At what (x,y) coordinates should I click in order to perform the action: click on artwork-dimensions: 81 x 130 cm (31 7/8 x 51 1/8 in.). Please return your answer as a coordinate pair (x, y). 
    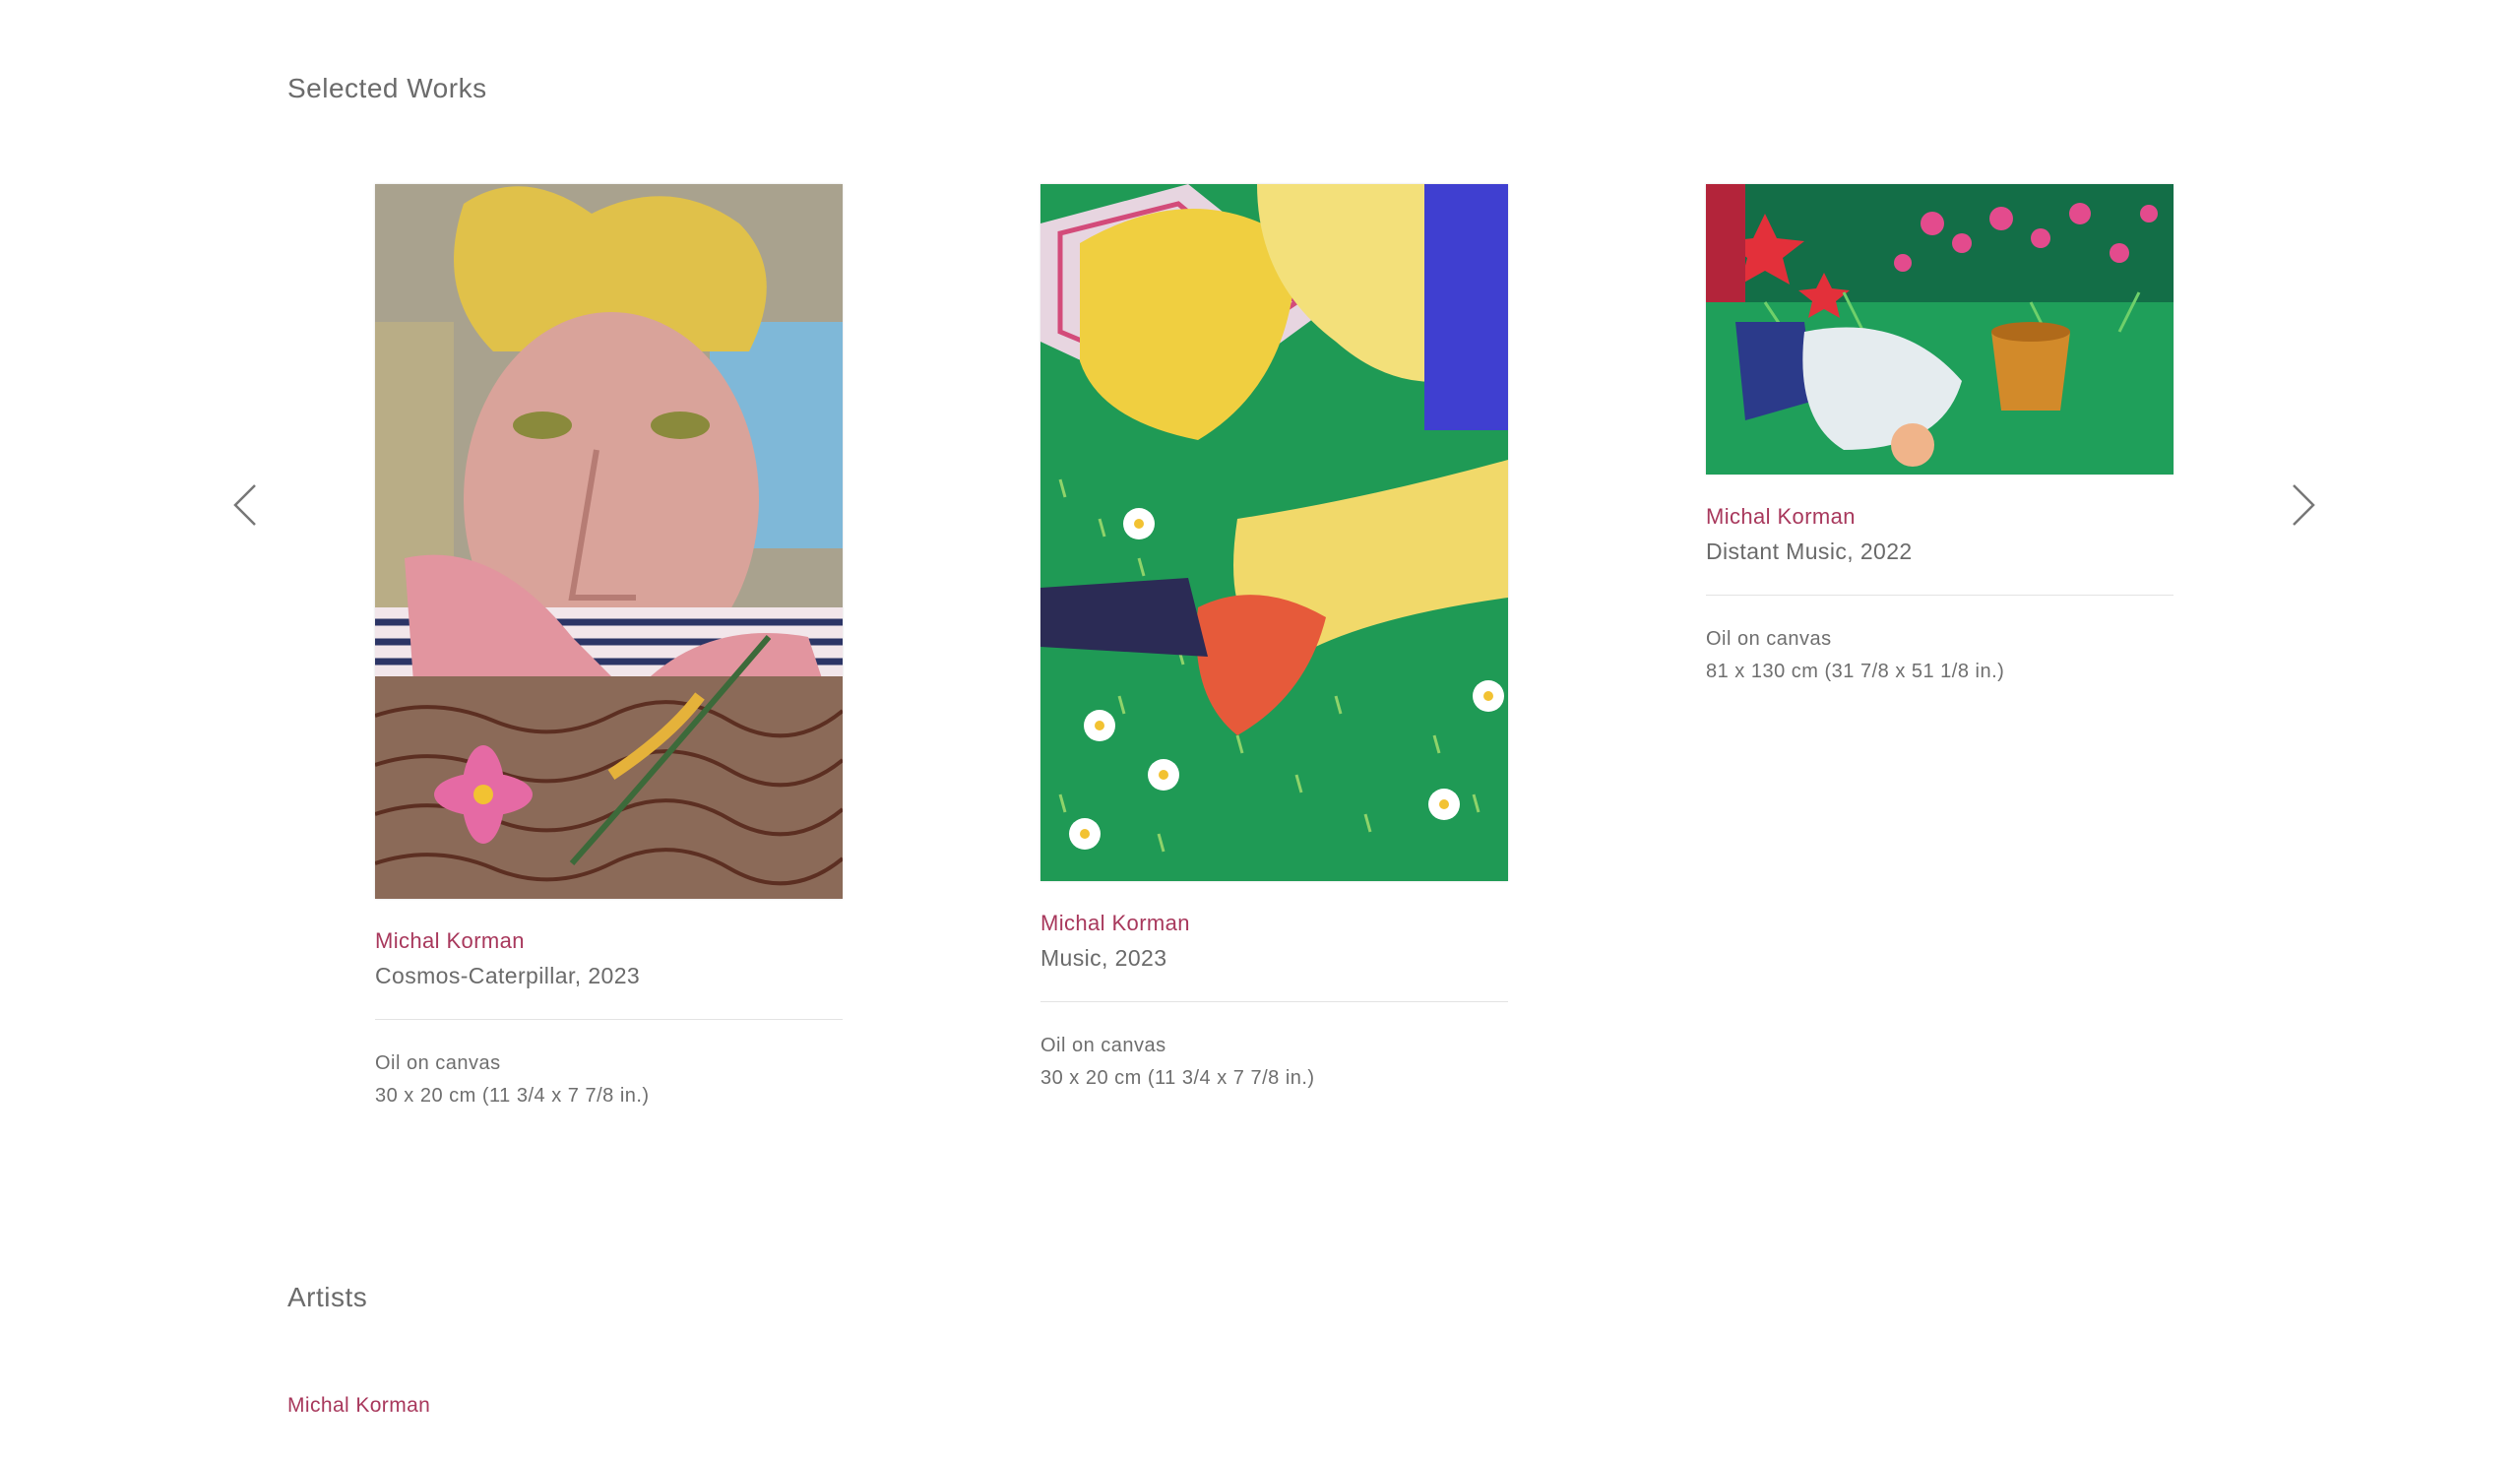
    Looking at the image, I should click on (1855, 671).